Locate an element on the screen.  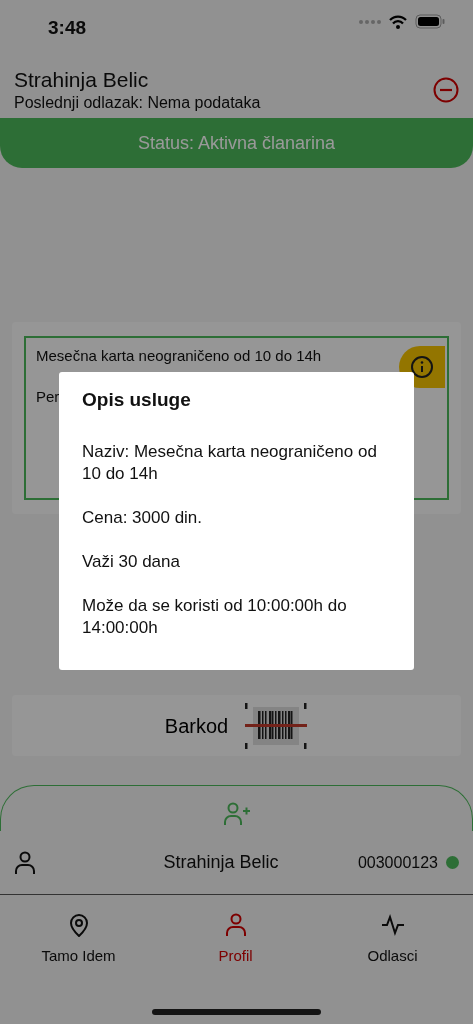
battery-icon is located at coordinates (430, 21).